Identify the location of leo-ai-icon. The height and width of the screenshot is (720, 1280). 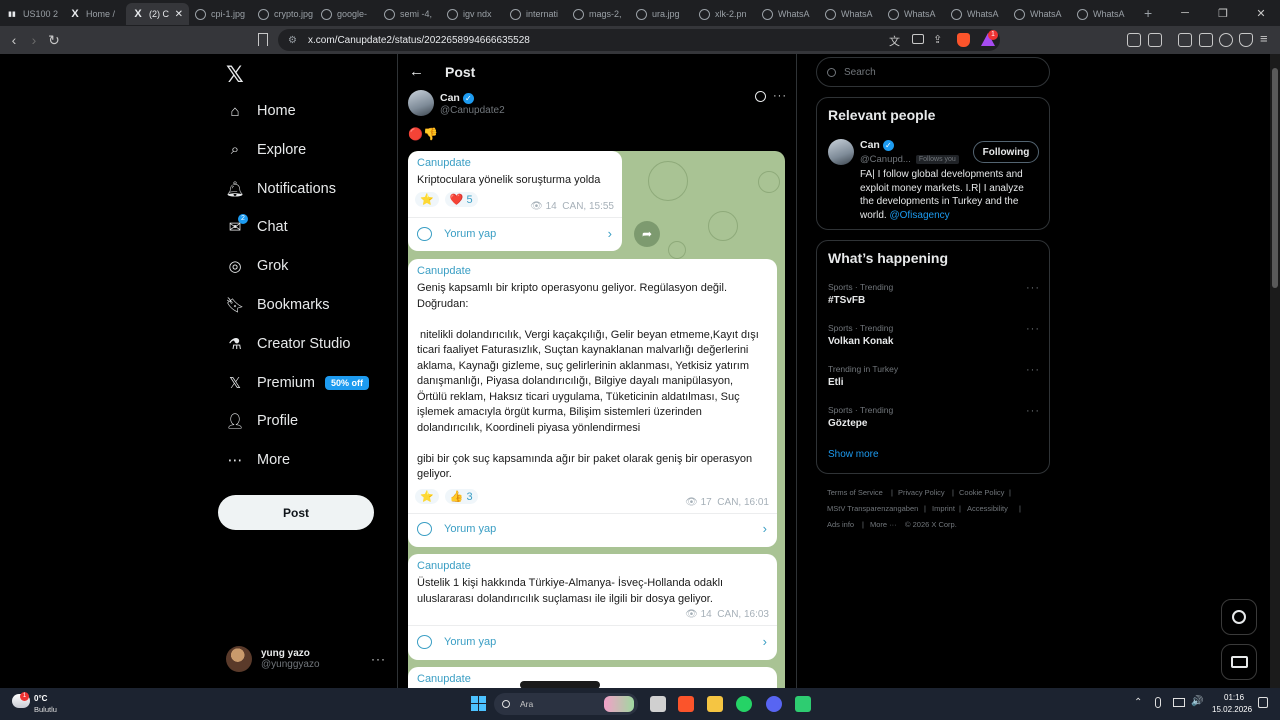
(1226, 40).